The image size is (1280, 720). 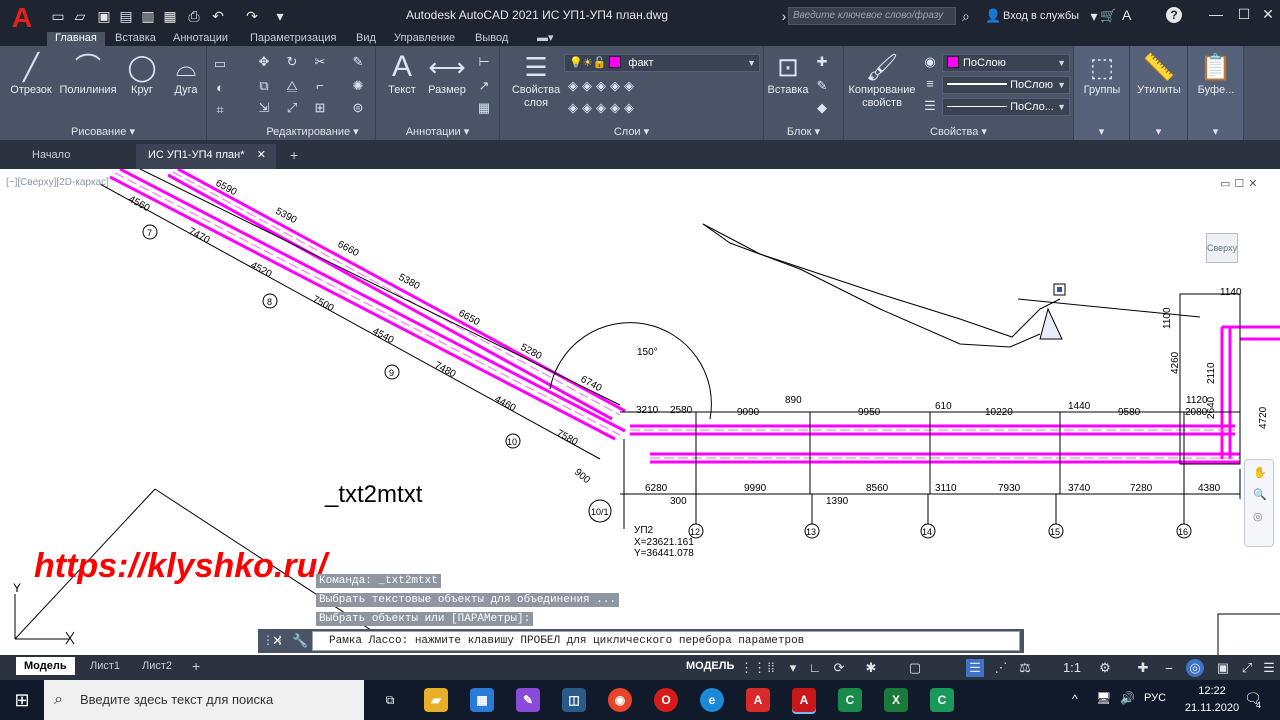 What do you see at coordinates (218, 16) in the screenshot?
I see `undo-icon: ↶` at bounding box center [218, 16].